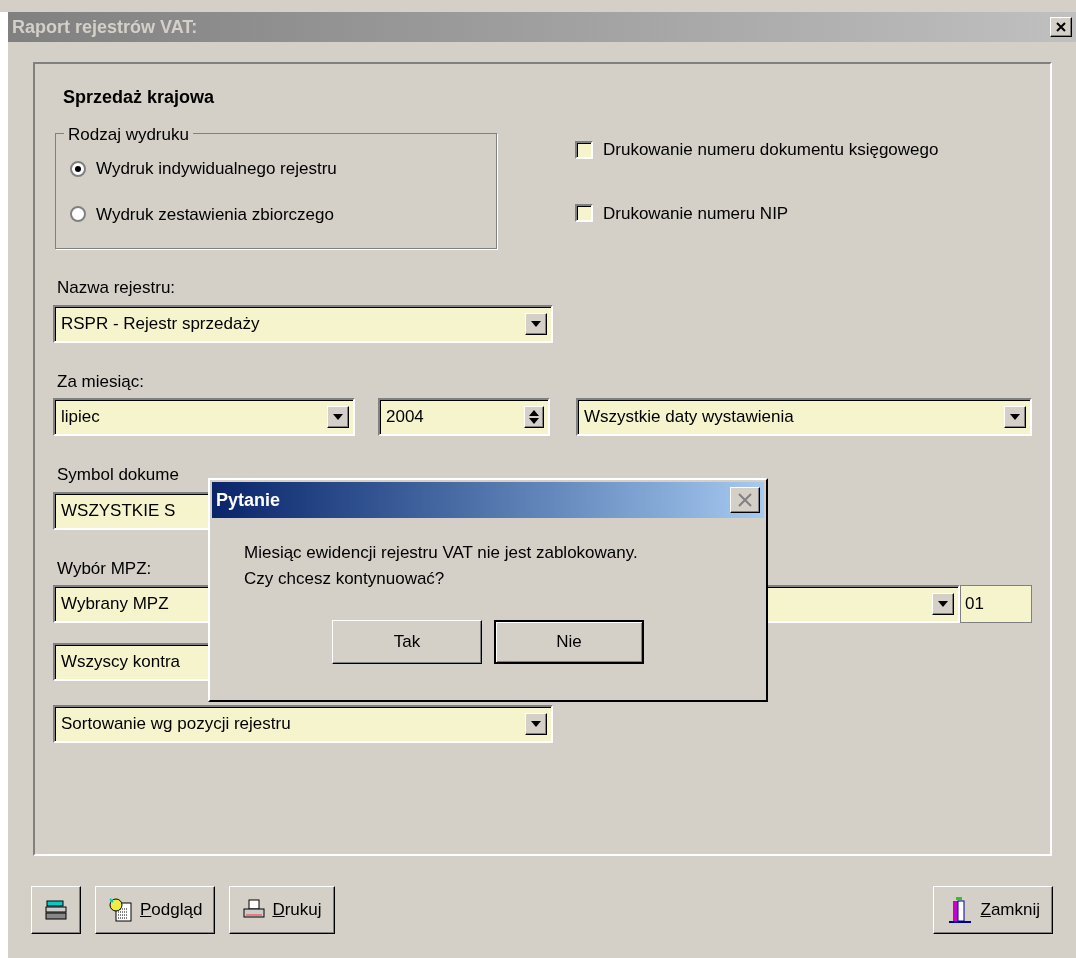 The width and height of the screenshot is (1076, 958). I want to click on close-button: Zamknij, so click(993, 910).